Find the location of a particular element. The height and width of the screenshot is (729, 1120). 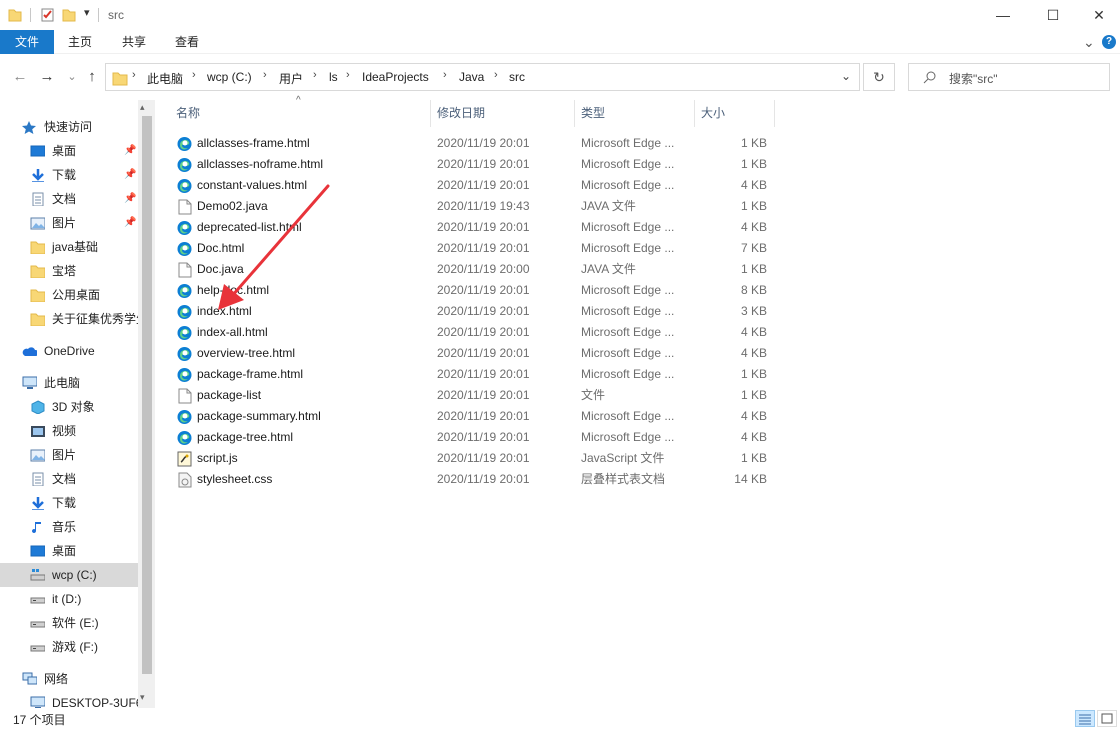

expand-ribbon-icon: ⌄ is located at coordinates (1089, 42).